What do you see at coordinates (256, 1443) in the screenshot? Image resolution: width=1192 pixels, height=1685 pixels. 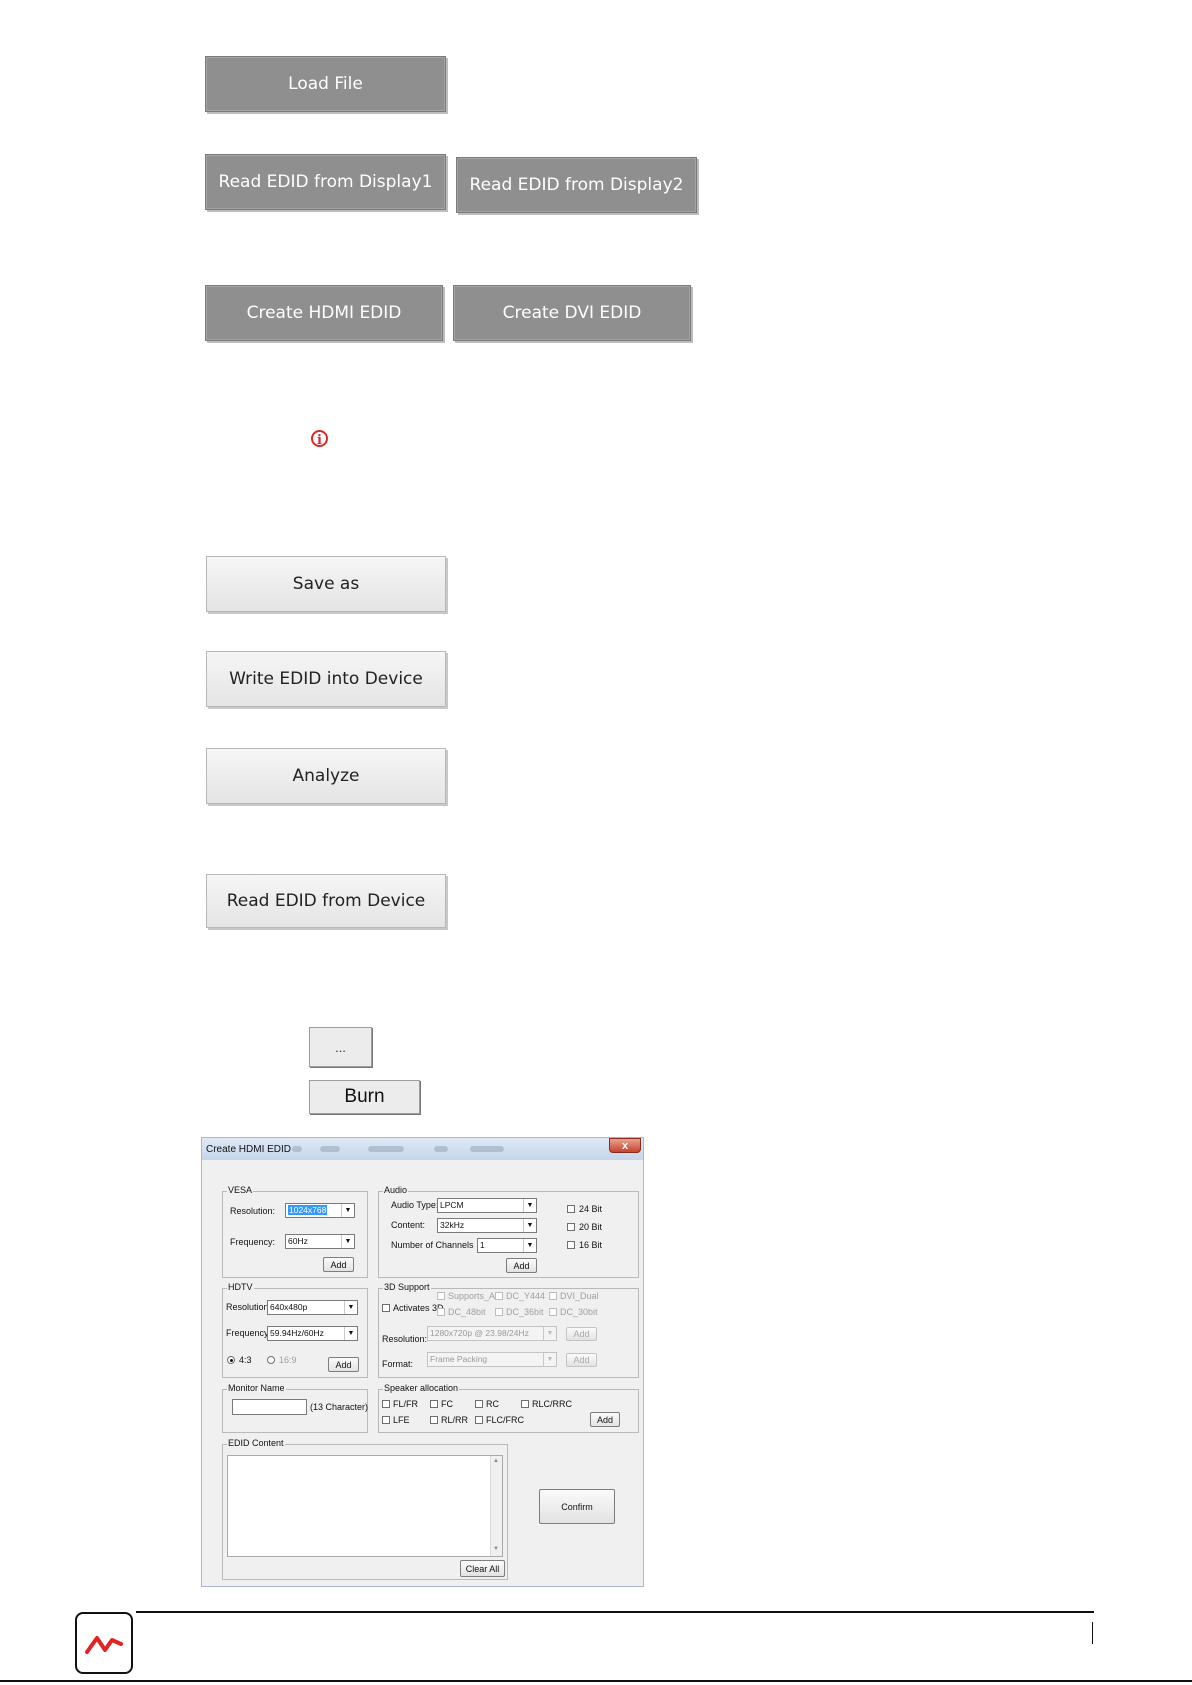 I see `edid-content-legend: EDID Content` at bounding box center [256, 1443].